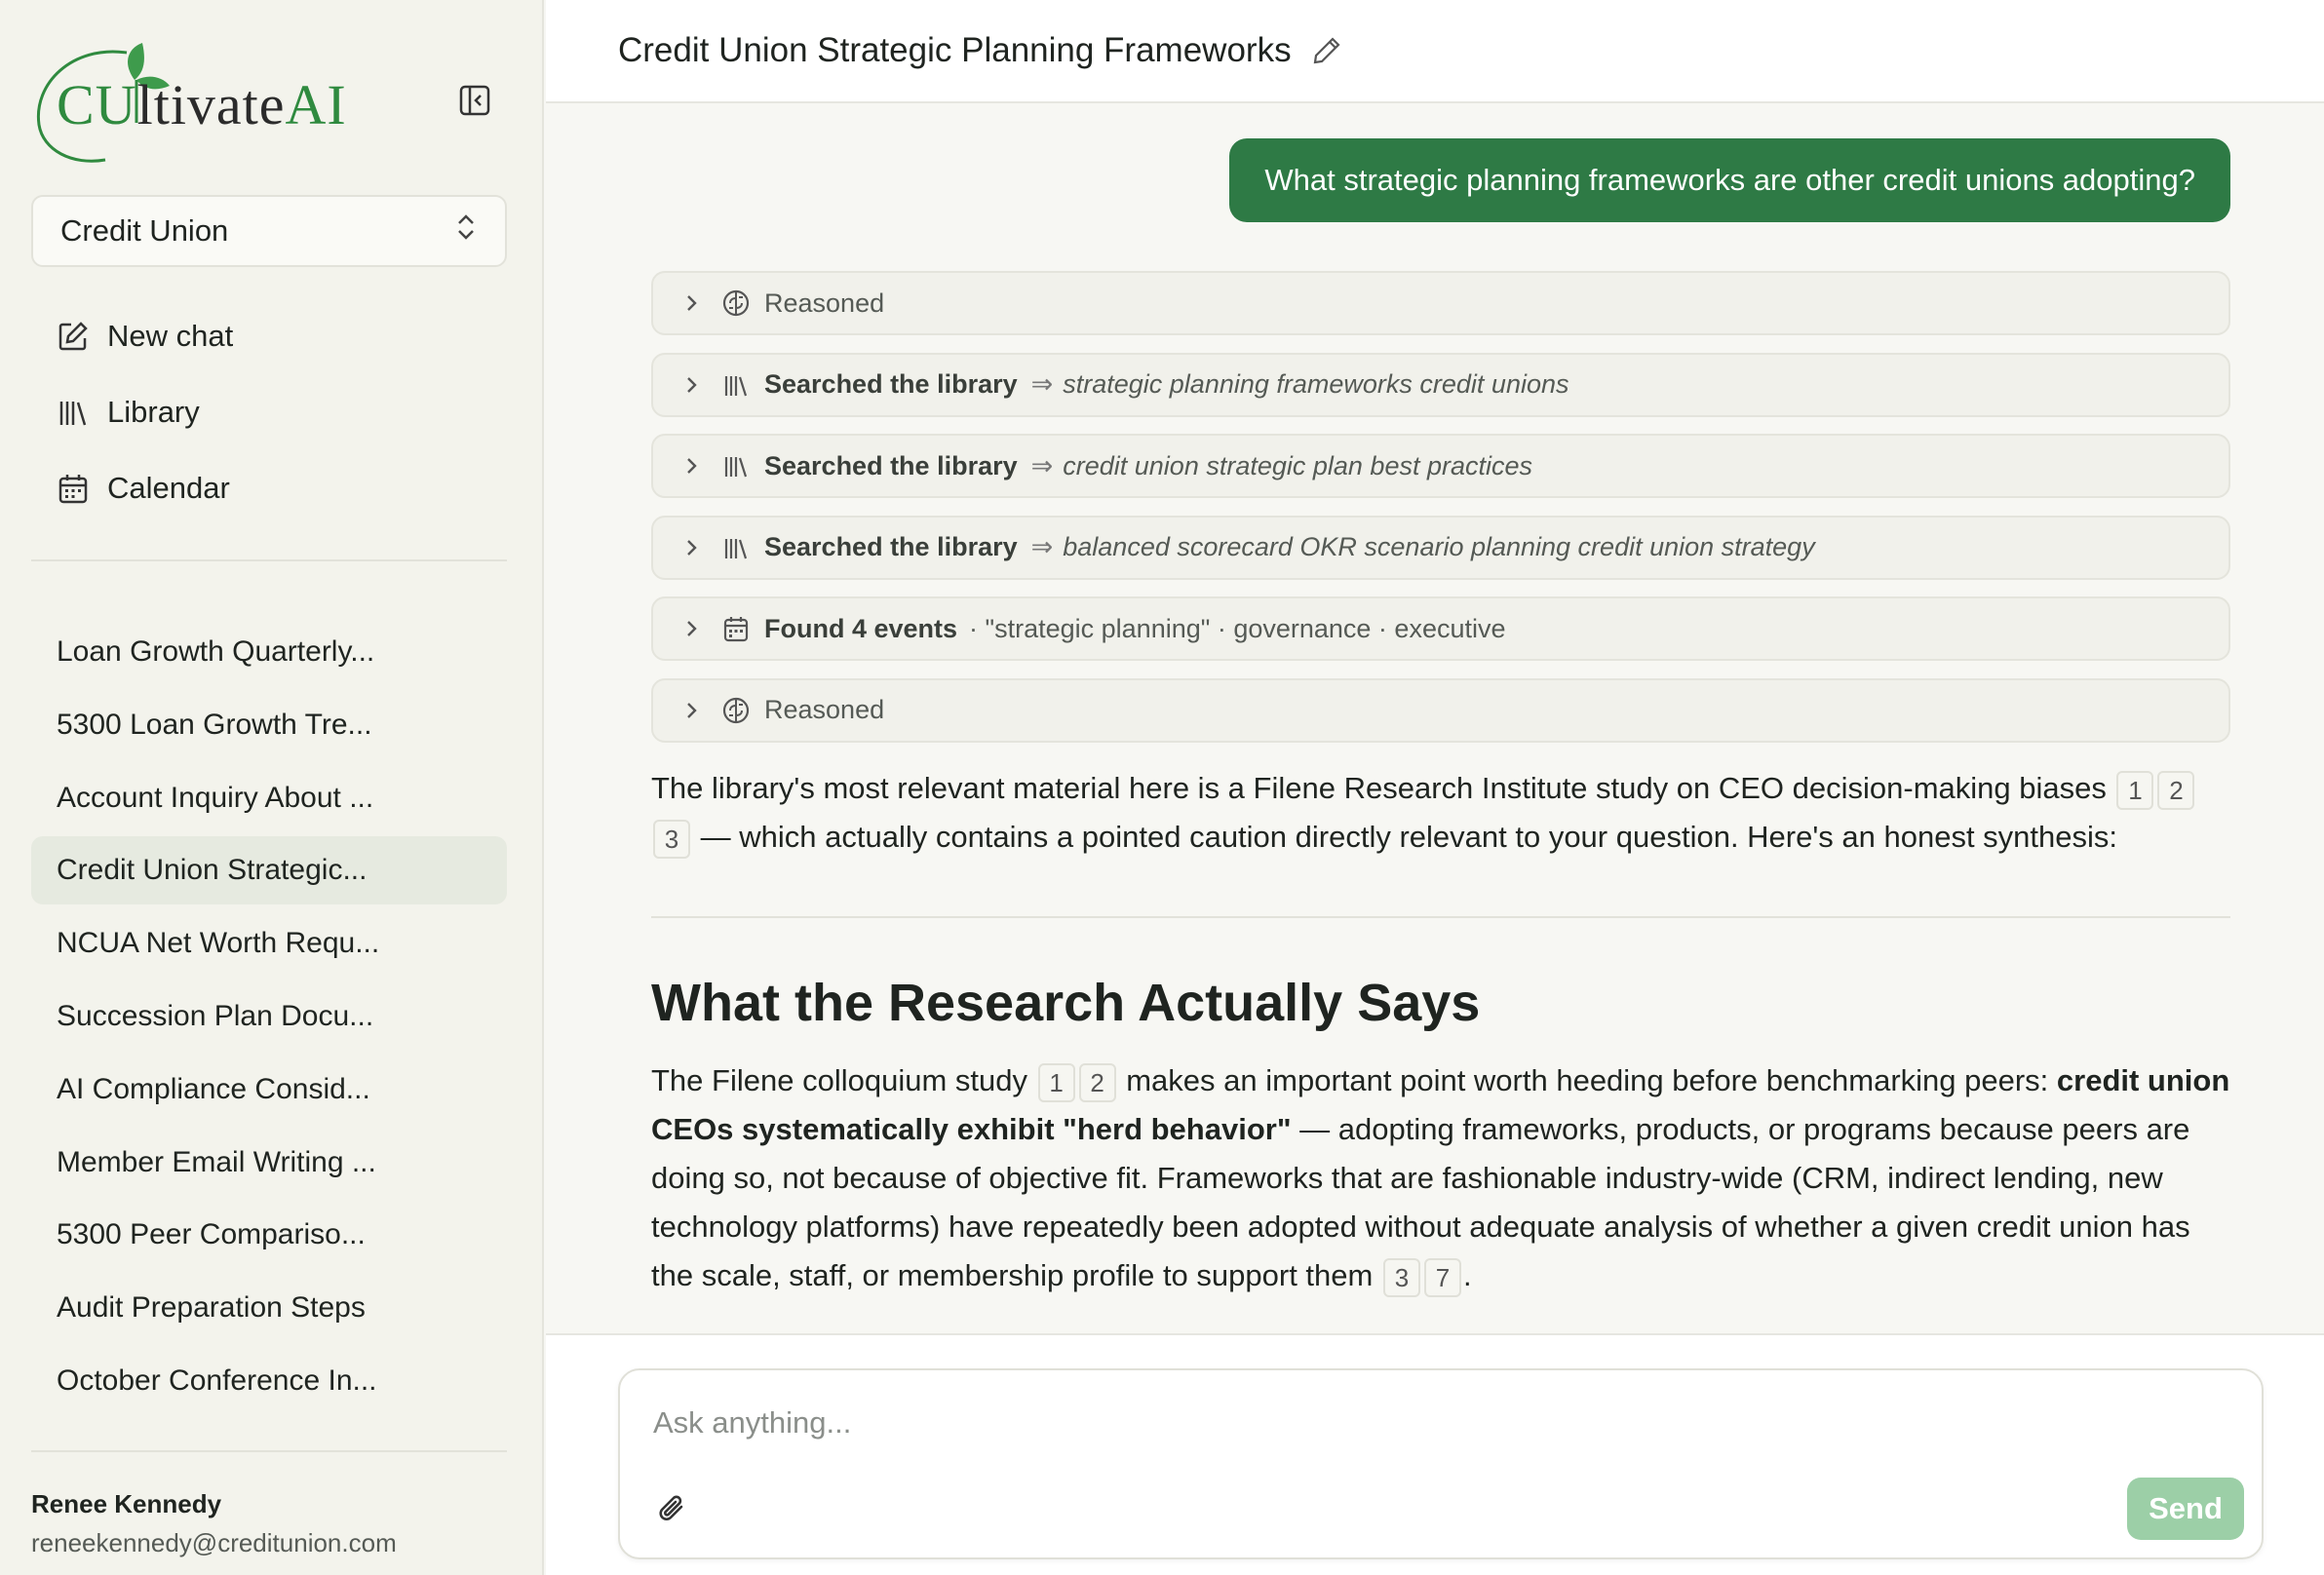 This screenshot has height=1575, width=2324. Describe the element at coordinates (73, 337) in the screenshot. I see `edit-square-icon` at that location.